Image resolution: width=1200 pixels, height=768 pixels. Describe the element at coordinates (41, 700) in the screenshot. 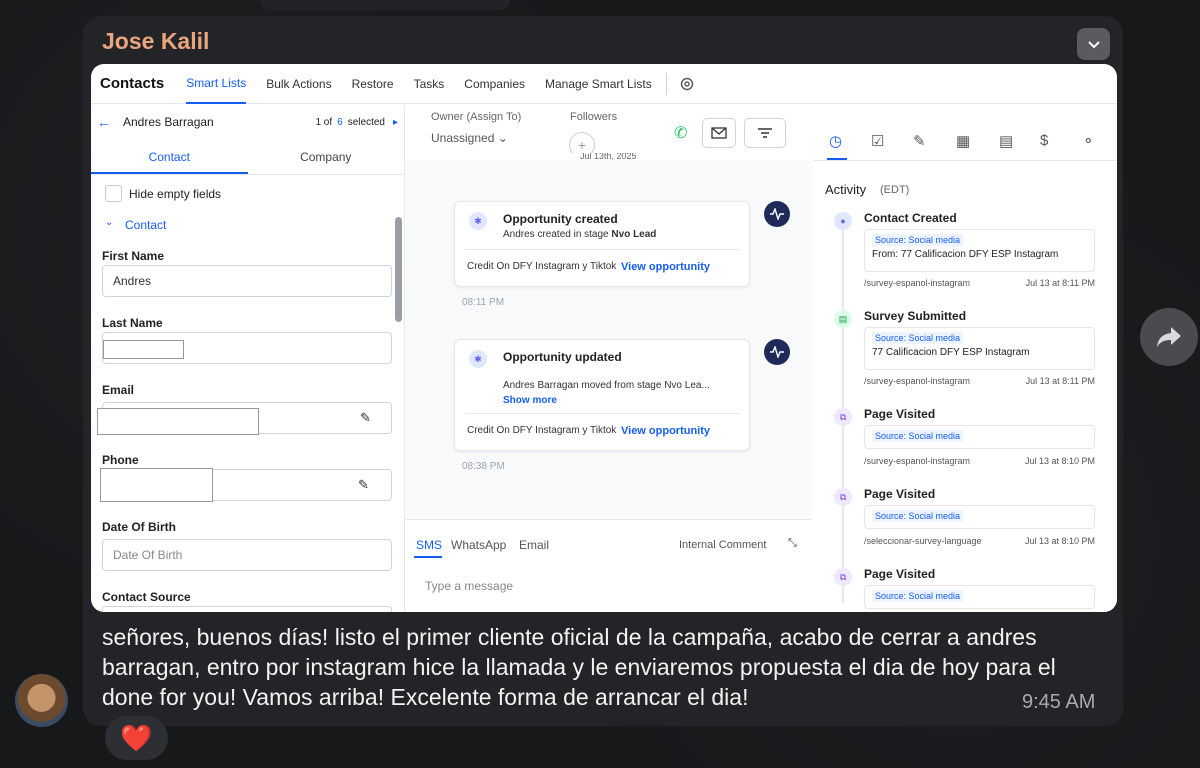

I see `avatar` at that location.